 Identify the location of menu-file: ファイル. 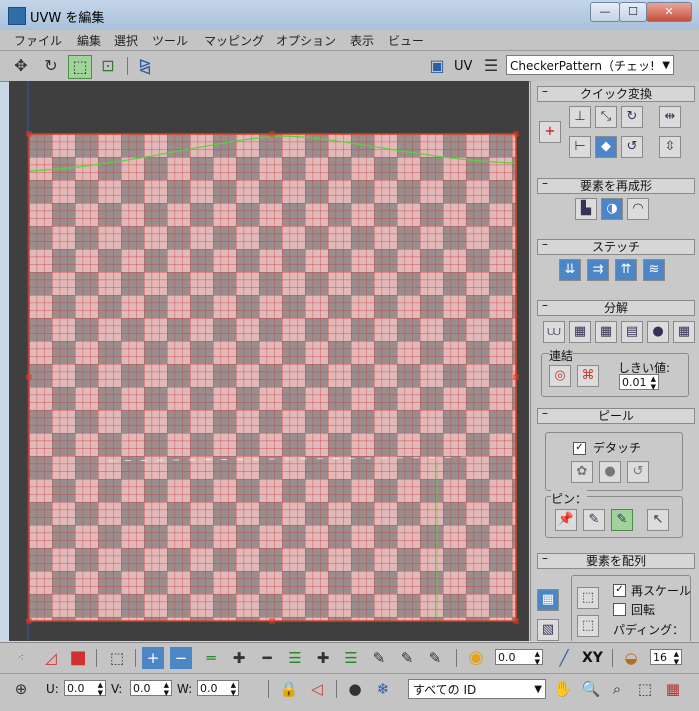
(38, 40).